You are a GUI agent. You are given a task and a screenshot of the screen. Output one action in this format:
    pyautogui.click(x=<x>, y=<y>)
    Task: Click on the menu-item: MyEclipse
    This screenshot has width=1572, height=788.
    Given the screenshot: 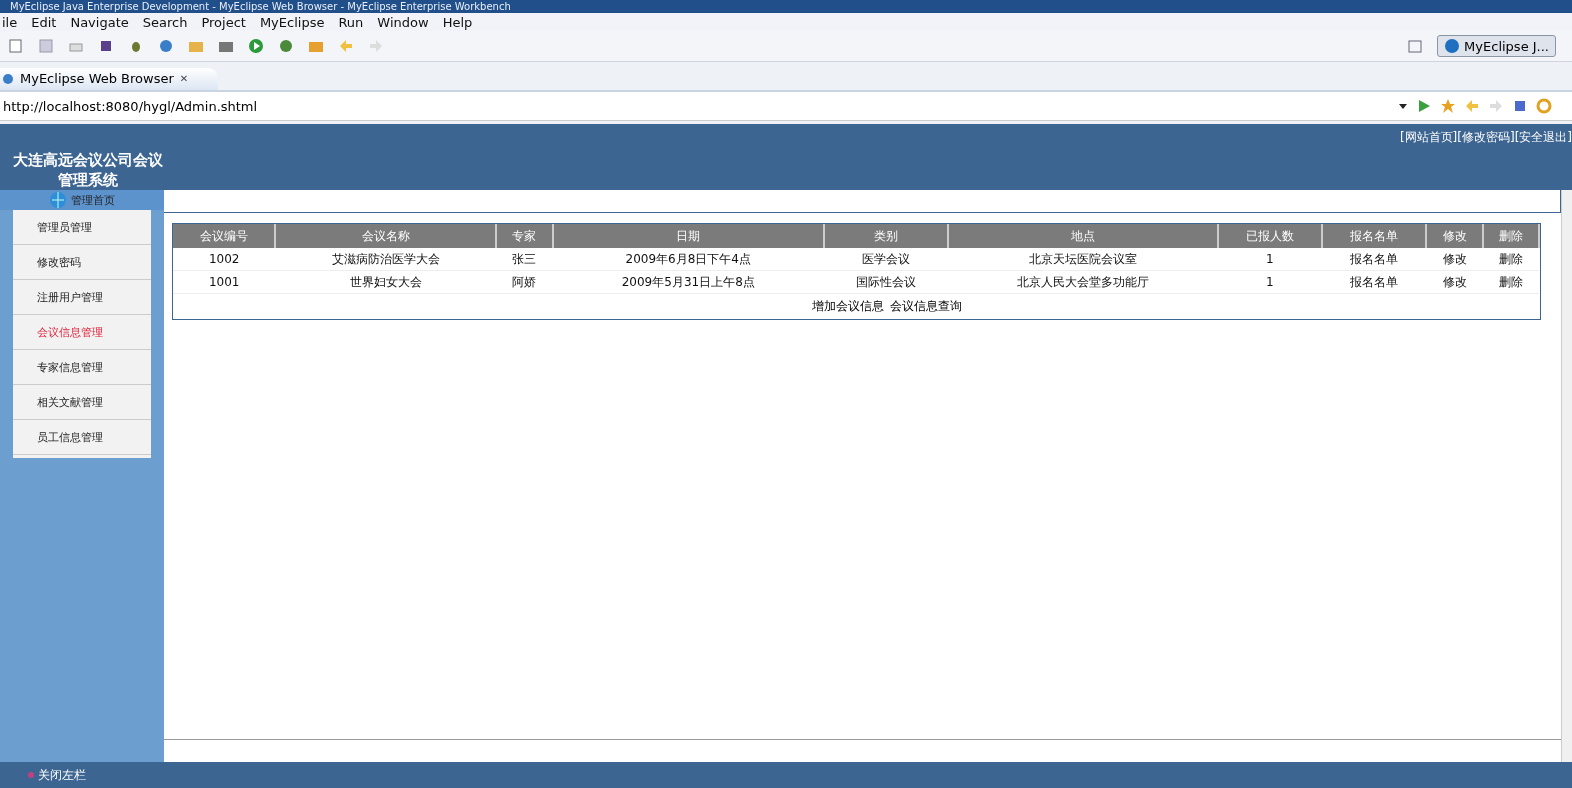 What is the action you would take?
    pyautogui.click(x=292, y=22)
    